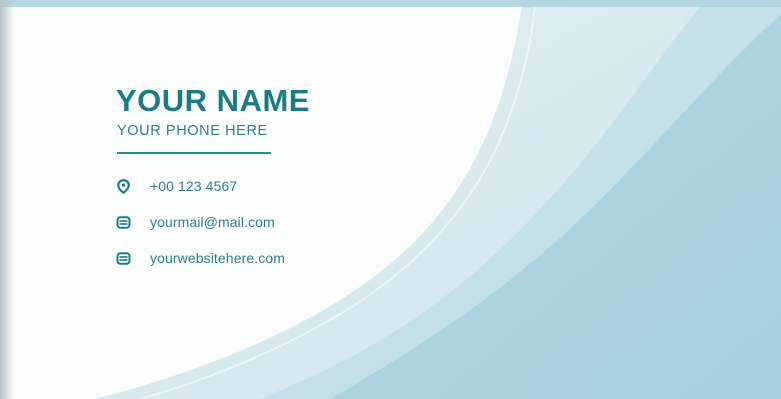  I want to click on card-name: YOUR NAME, so click(213, 100).